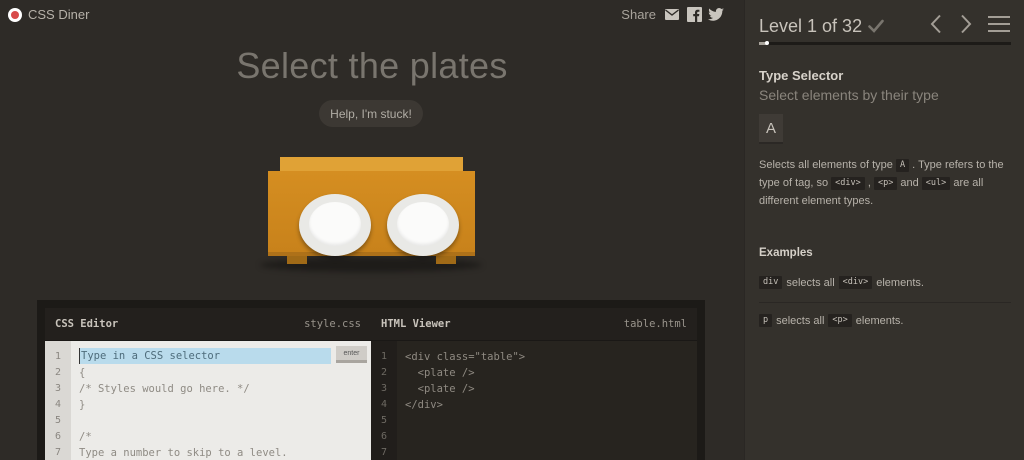  Describe the element at coordinates (15, 14) in the screenshot. I see `logo-icon` at that location.